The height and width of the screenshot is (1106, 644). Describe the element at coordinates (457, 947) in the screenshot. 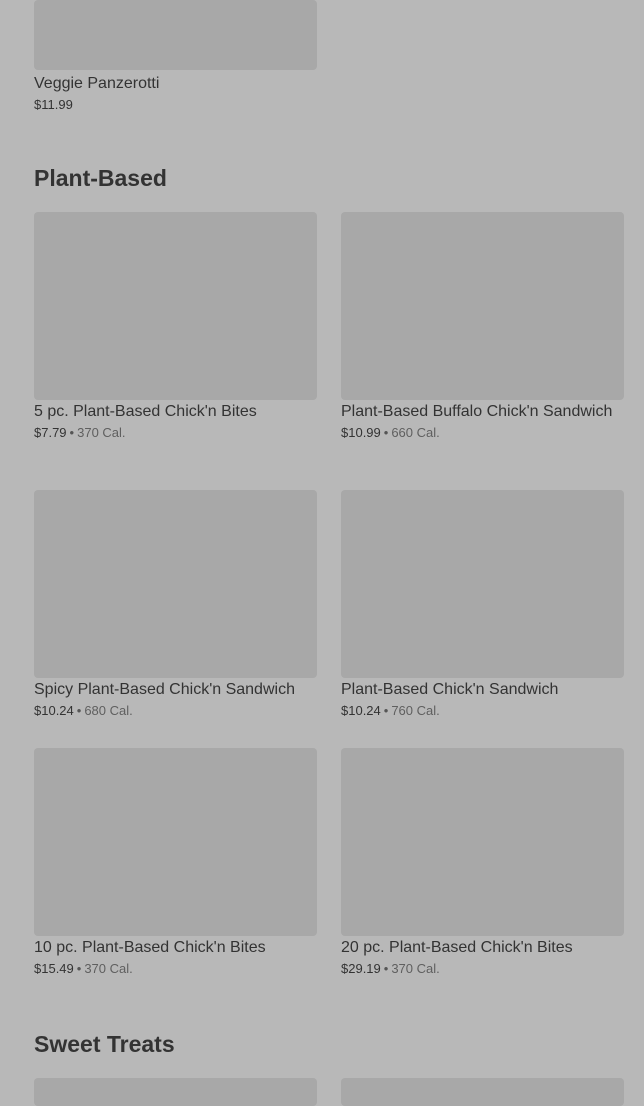

I see `menu-item-name: 20 pc. Plant-Based Chick'n Bites` at that location.